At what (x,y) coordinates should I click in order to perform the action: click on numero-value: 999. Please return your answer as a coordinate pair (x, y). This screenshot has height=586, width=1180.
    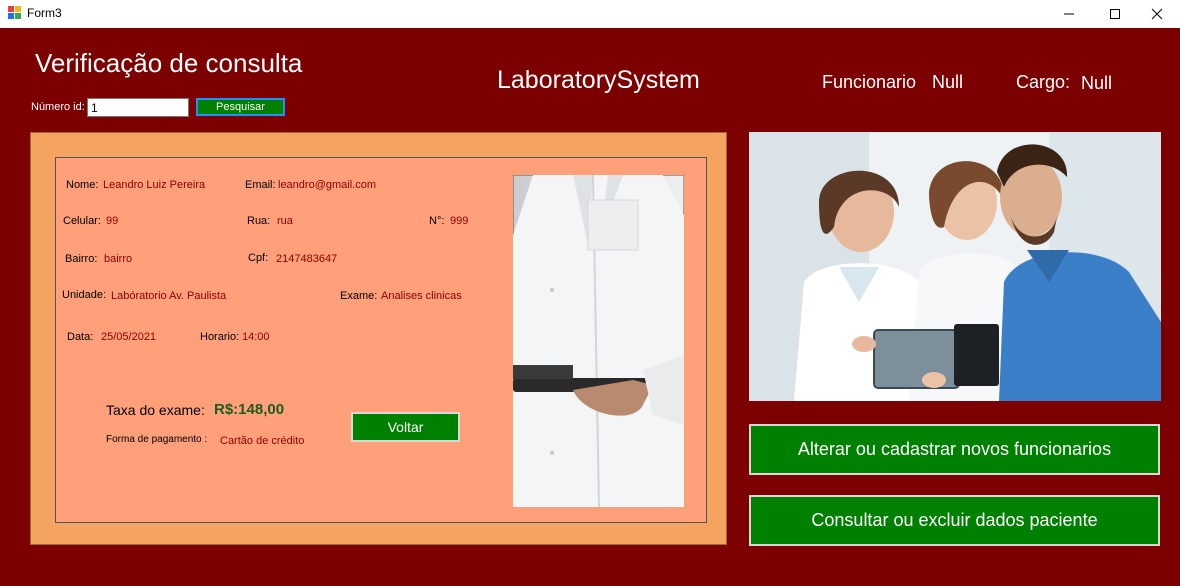
    Looking at the image, I should click on (459, 221).